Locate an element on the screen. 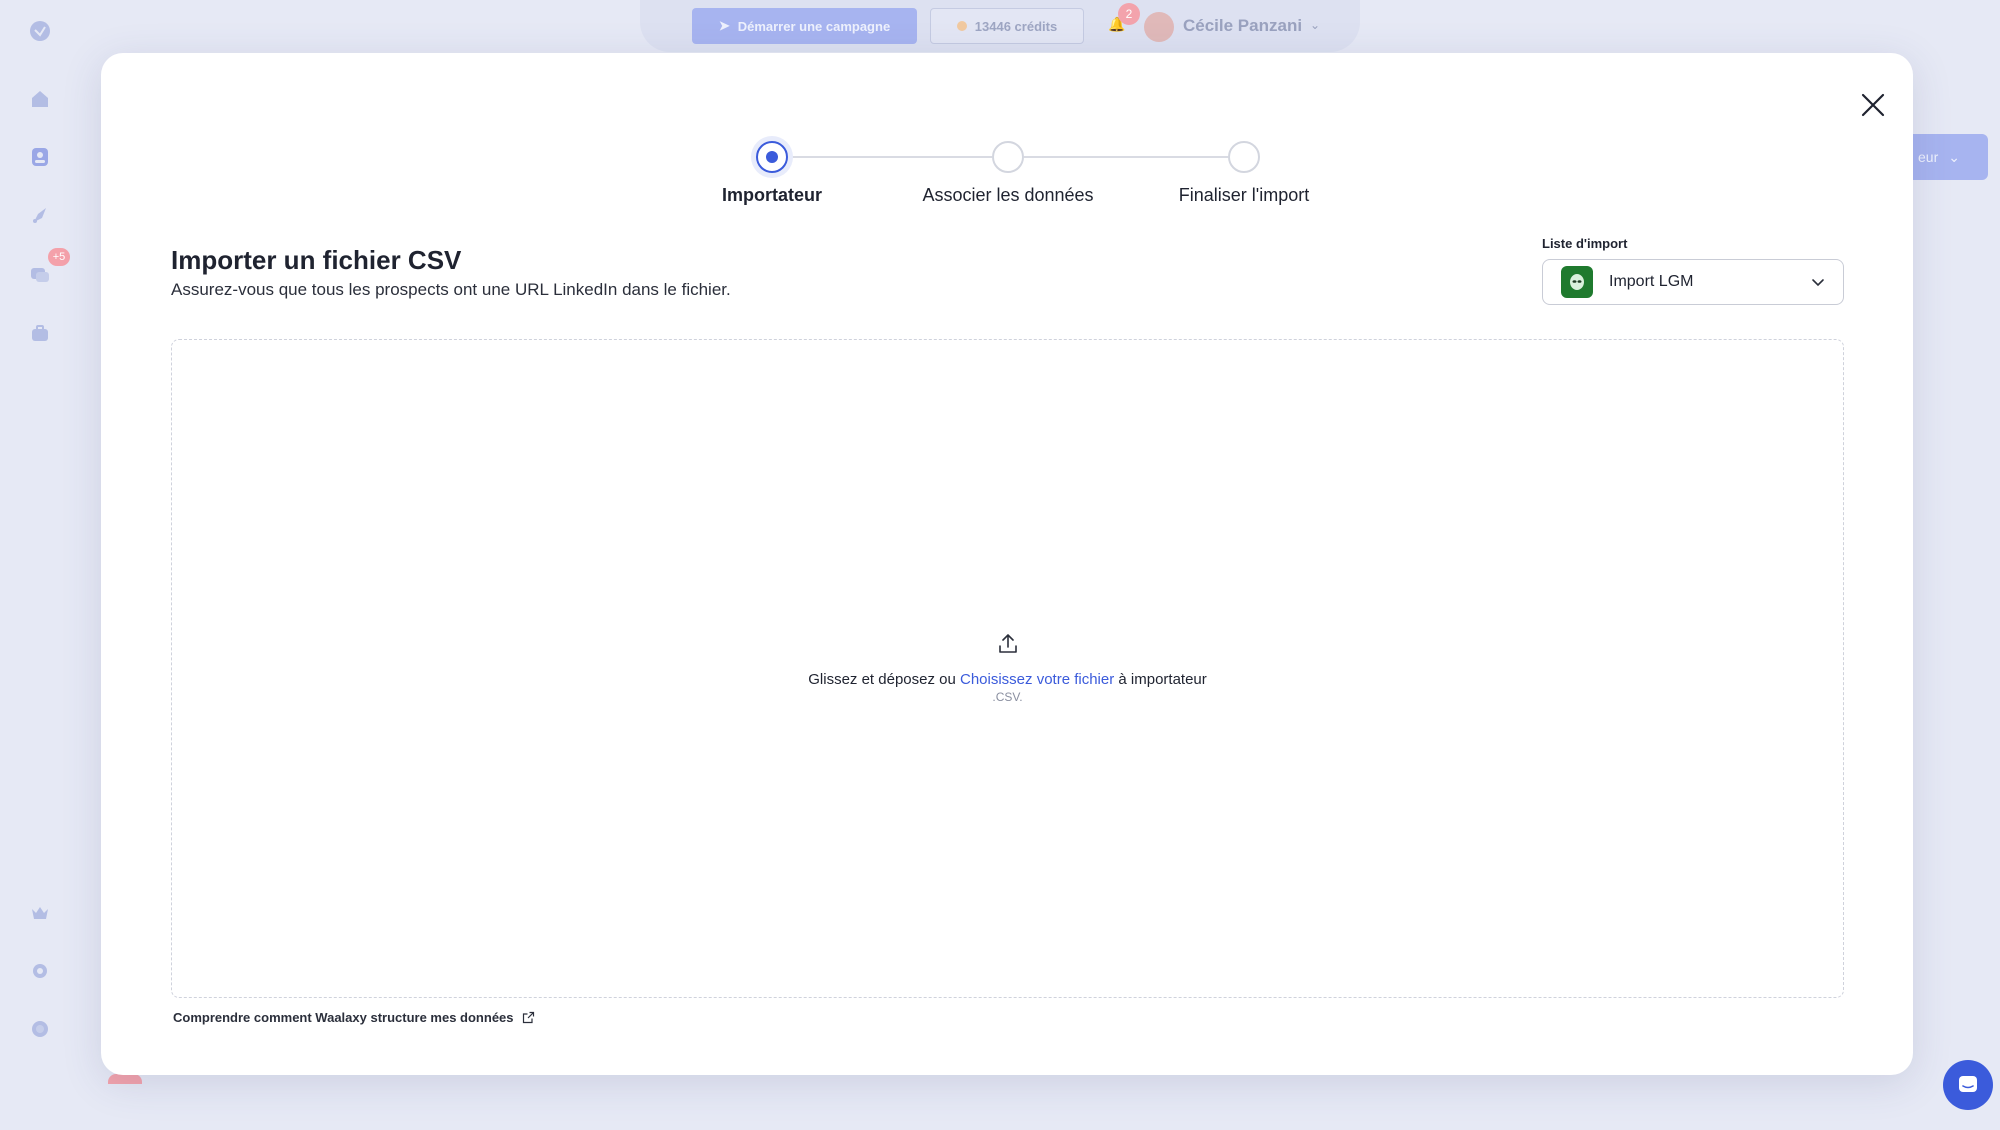 Image resolution: width=2000 pixels, height=1130 pixels. import-list-label: Liste d'import is located at coordinates (1585, 243).